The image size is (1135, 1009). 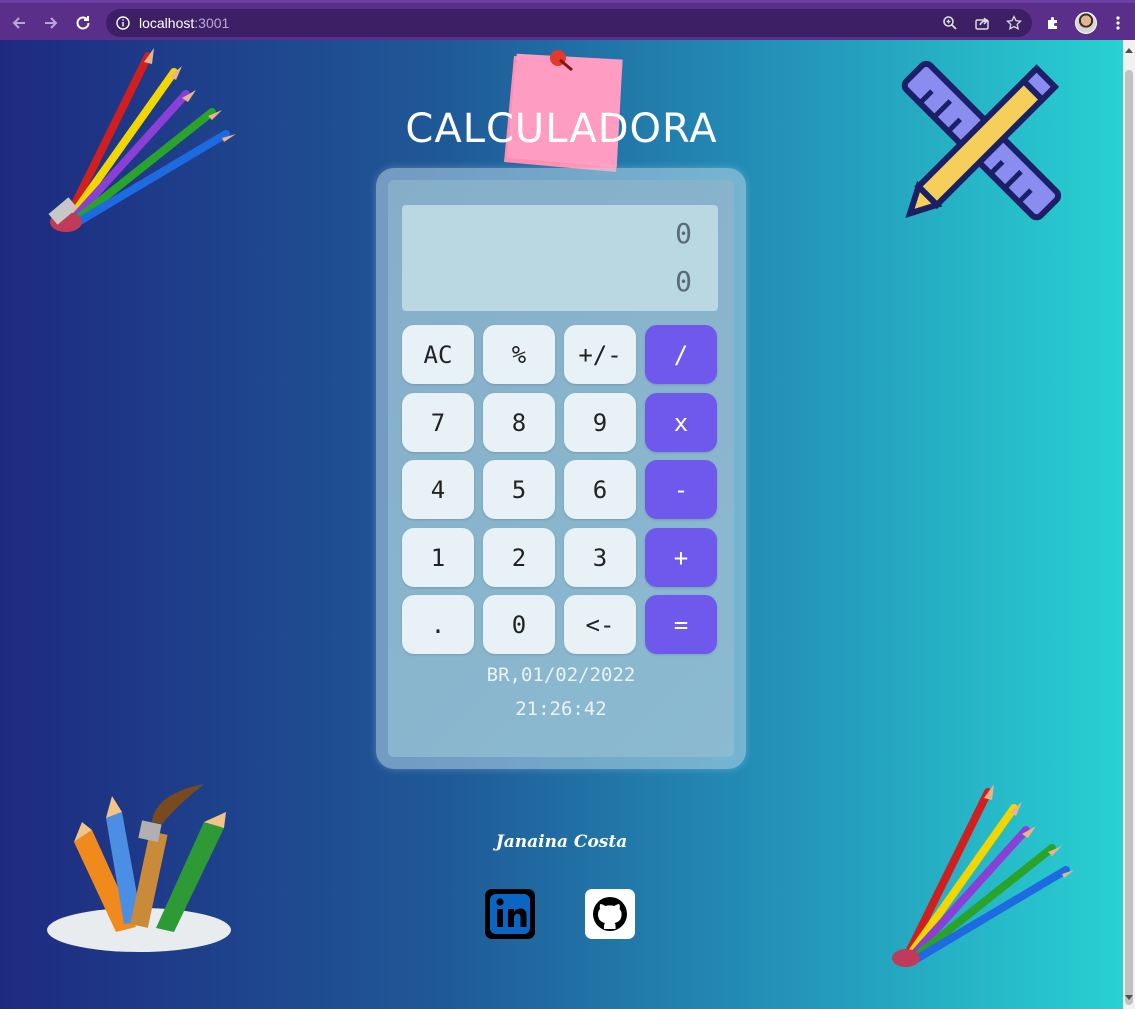 What do you see at coordinates (438, 354) in the screenshot?
I see `key-clear: AC` at bounding box center [438, 354].